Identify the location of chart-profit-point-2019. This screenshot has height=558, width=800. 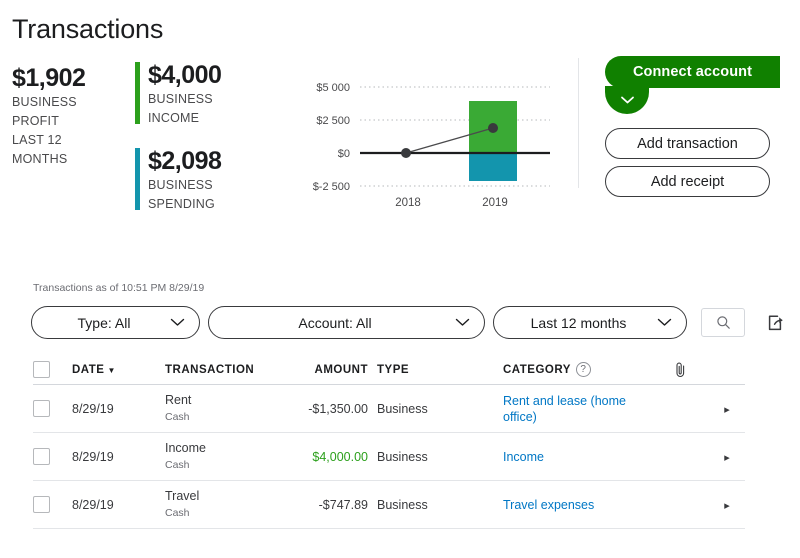
(493, 128).